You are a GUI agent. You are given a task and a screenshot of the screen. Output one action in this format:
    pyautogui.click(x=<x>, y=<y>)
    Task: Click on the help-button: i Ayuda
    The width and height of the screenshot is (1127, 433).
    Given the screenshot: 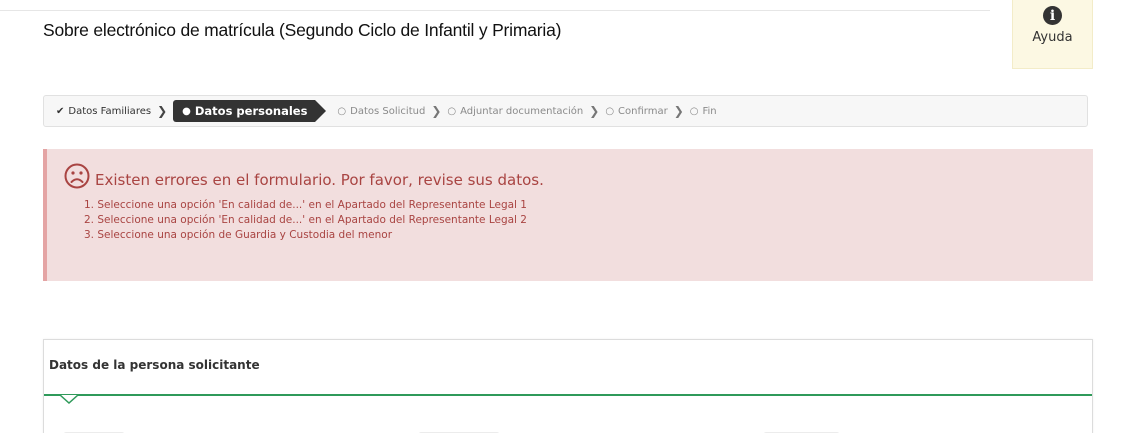 What is the action you would take?
    pyautogui.click(x=1052, y=34)
    